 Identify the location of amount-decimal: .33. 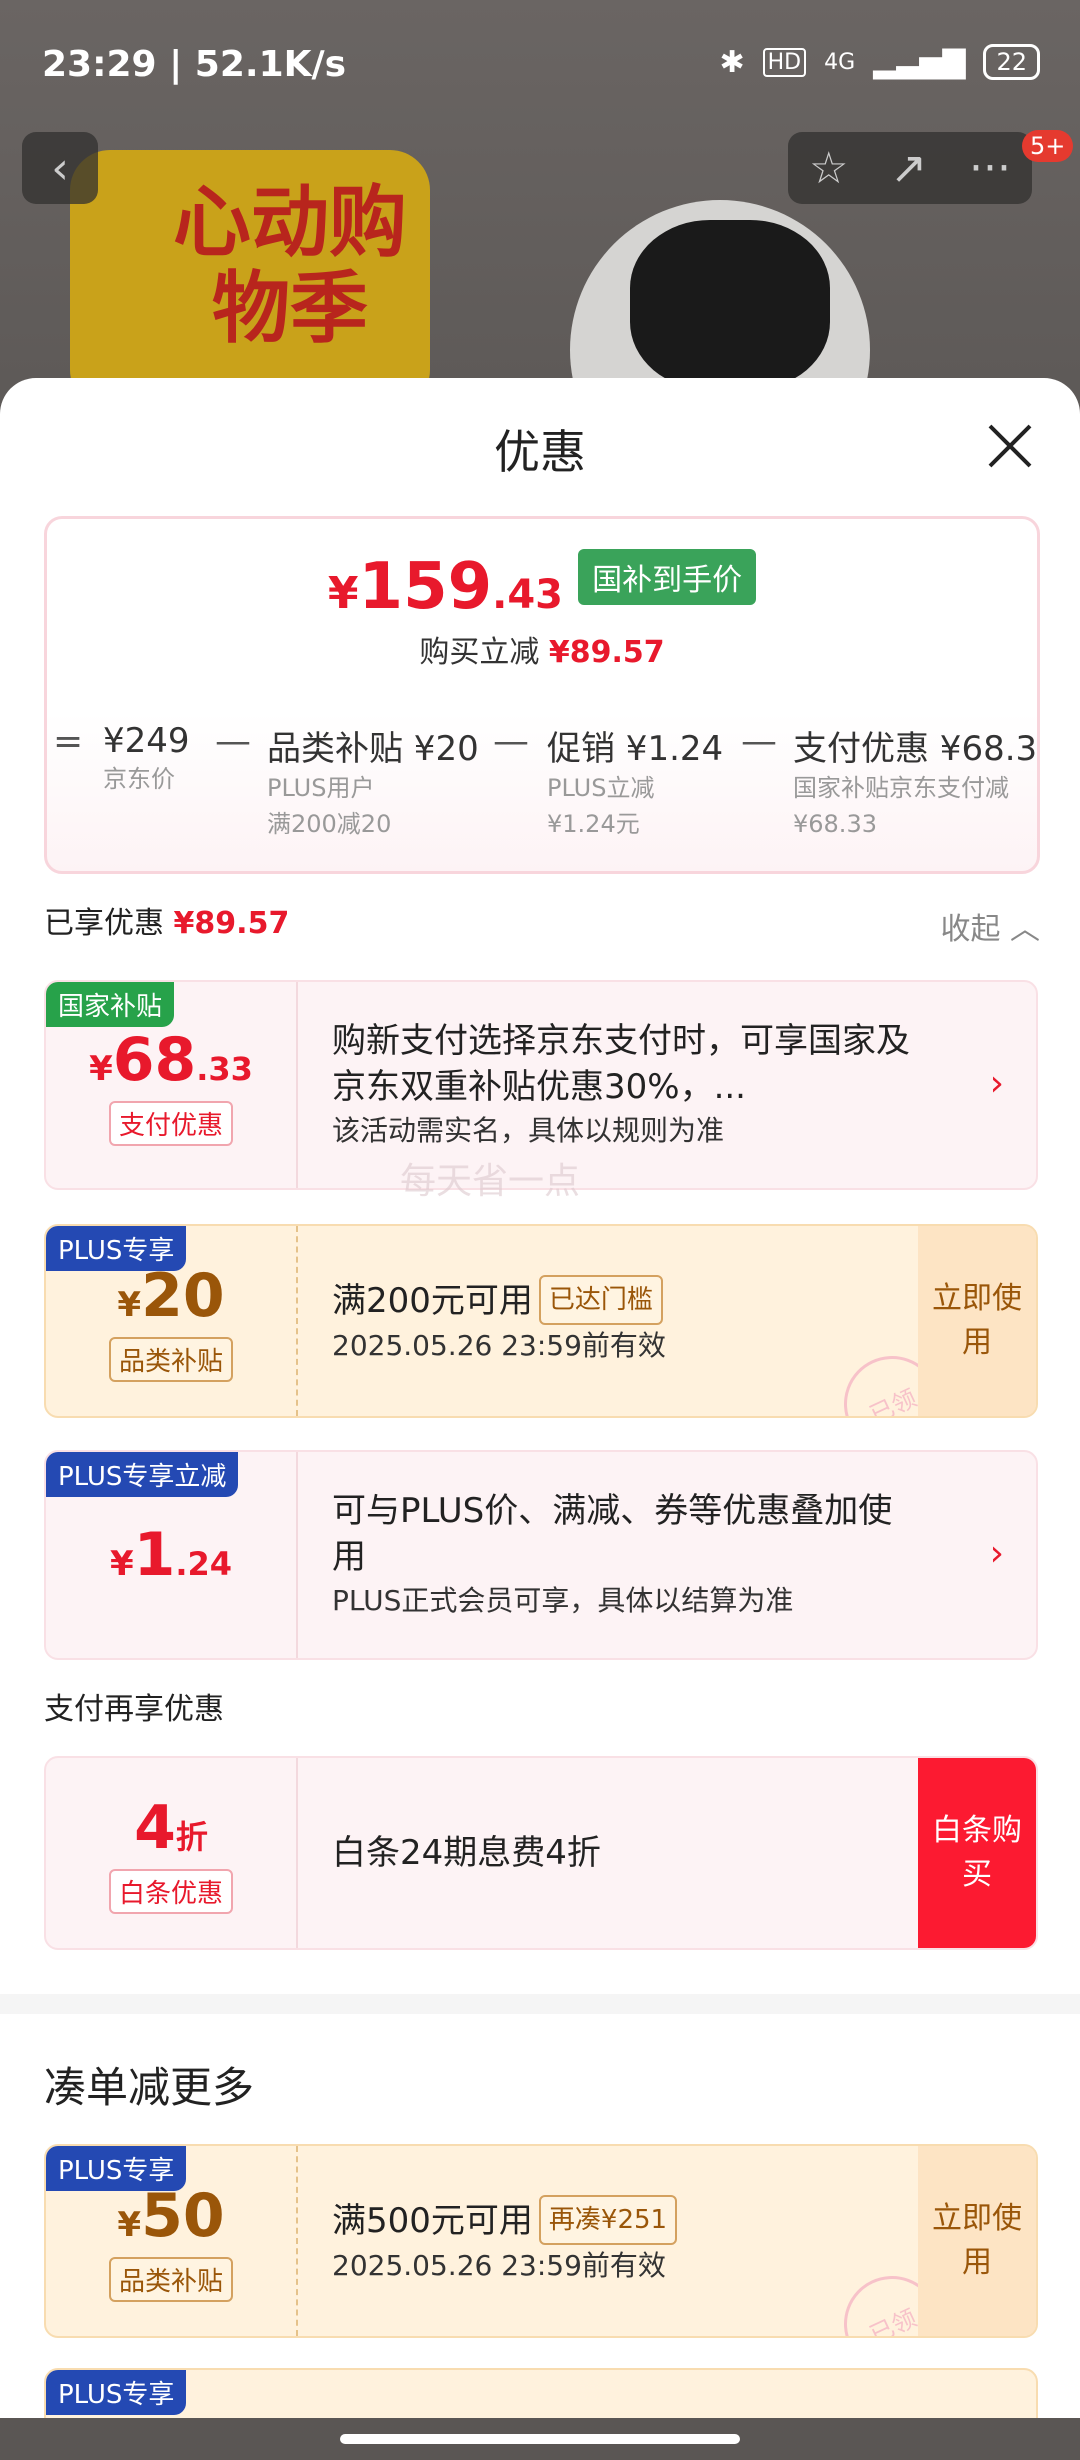
(224, 1068).